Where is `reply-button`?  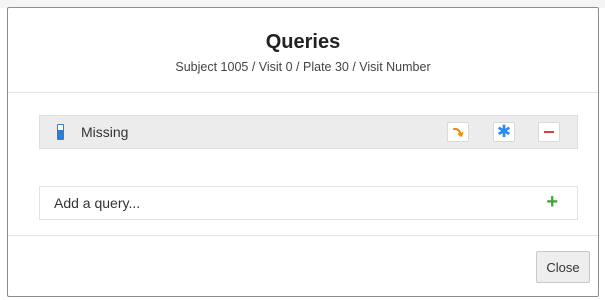 reply-button is located at coordinates (458, 132).